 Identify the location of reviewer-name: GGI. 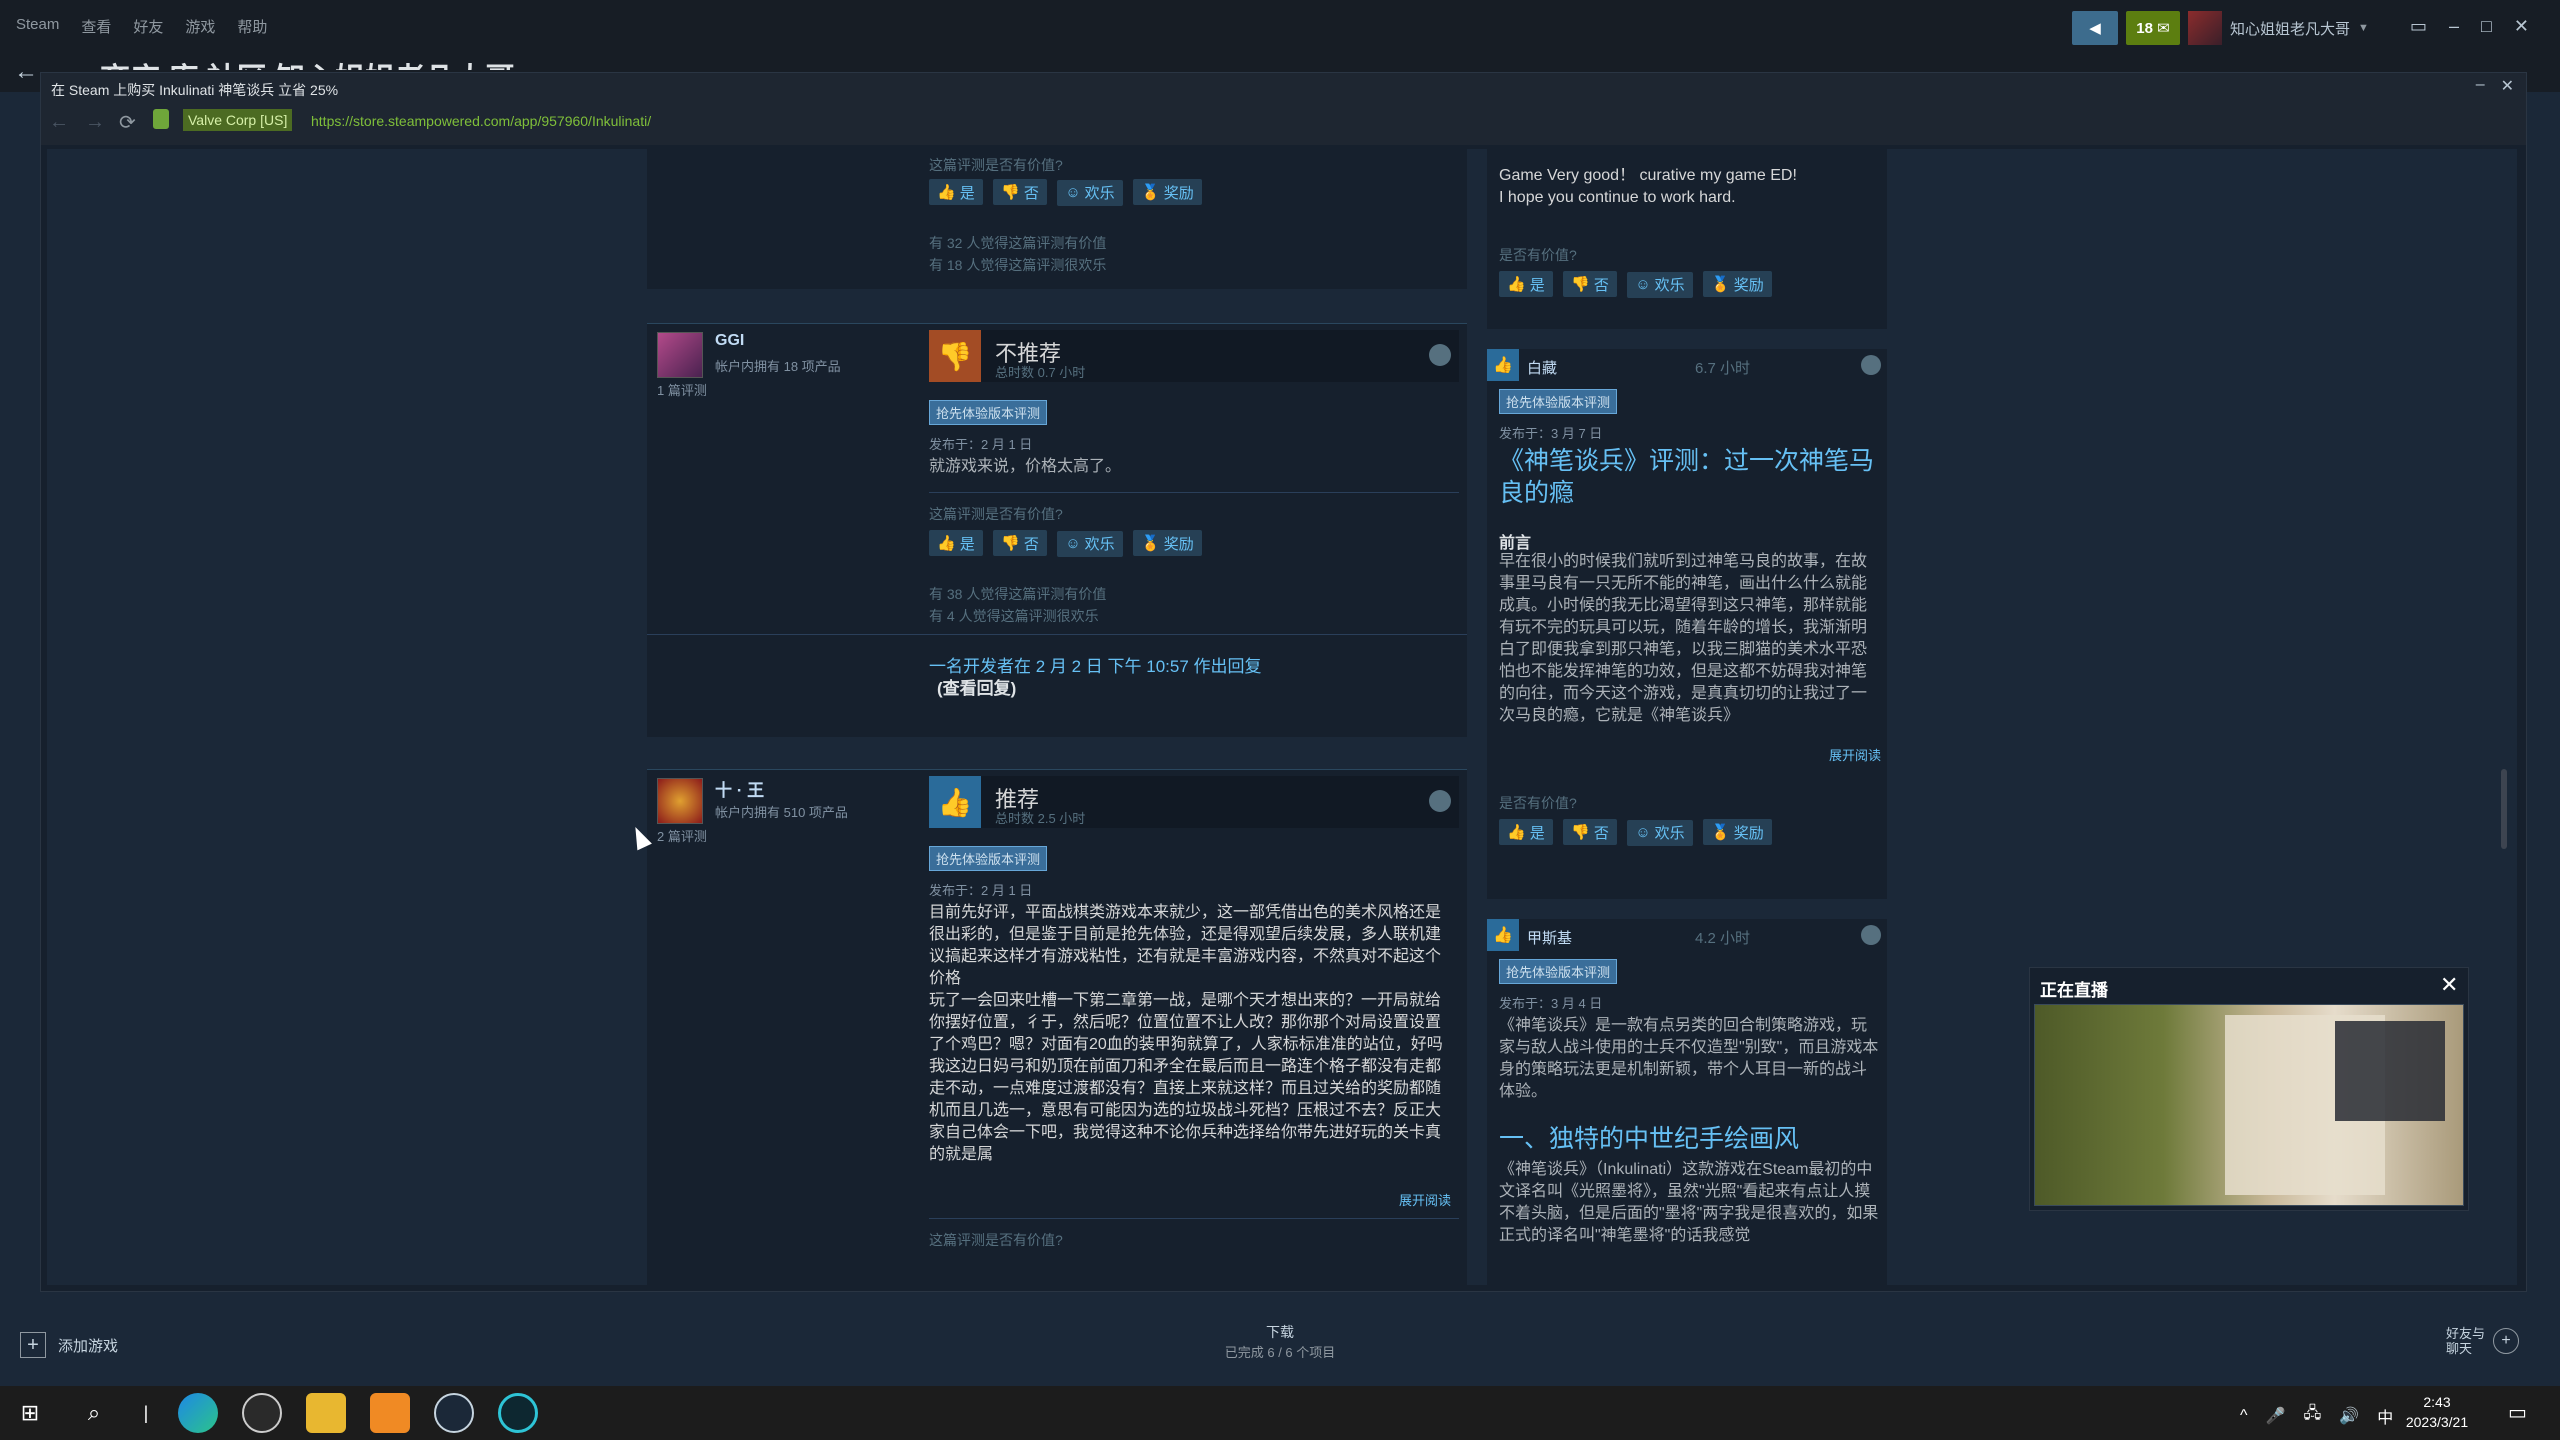
(729, 341).